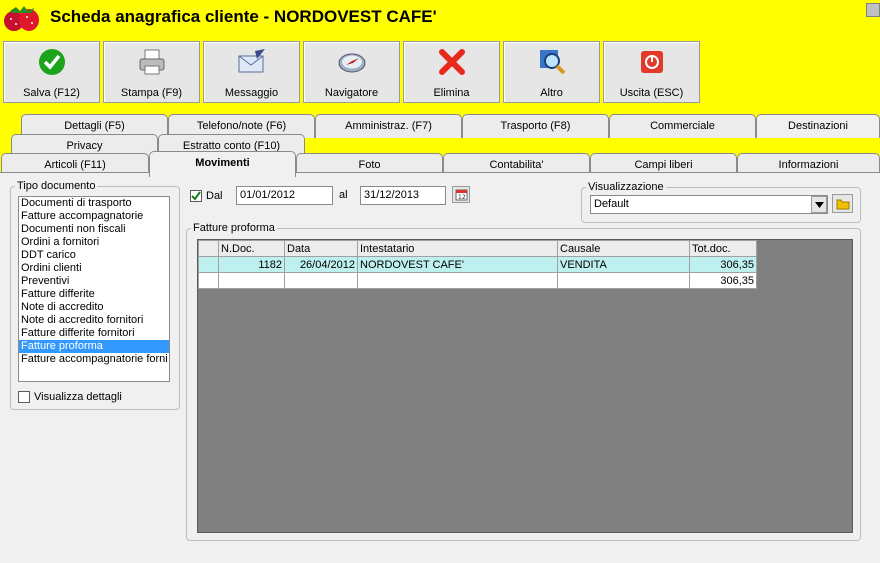 The height and width of the screenshot is (563, 880). I want to click on svg-text: 12, so click(462, 197).